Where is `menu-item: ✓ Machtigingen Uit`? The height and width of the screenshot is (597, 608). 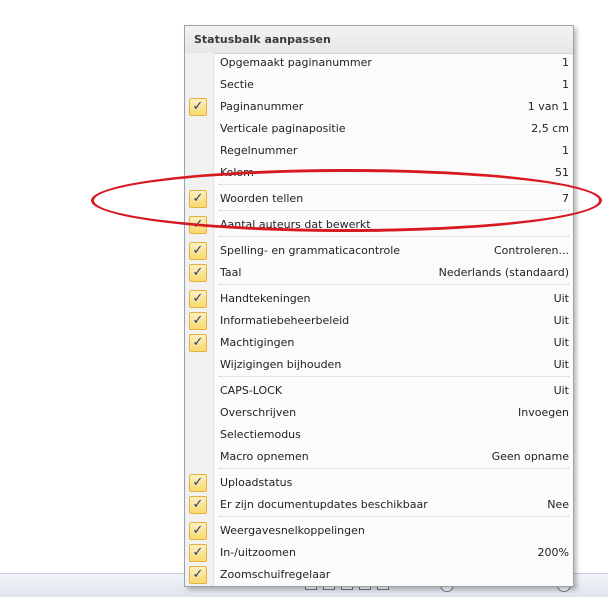 menu-item: ✓ Machtigingen Uit is located at coordinates (379, 343).